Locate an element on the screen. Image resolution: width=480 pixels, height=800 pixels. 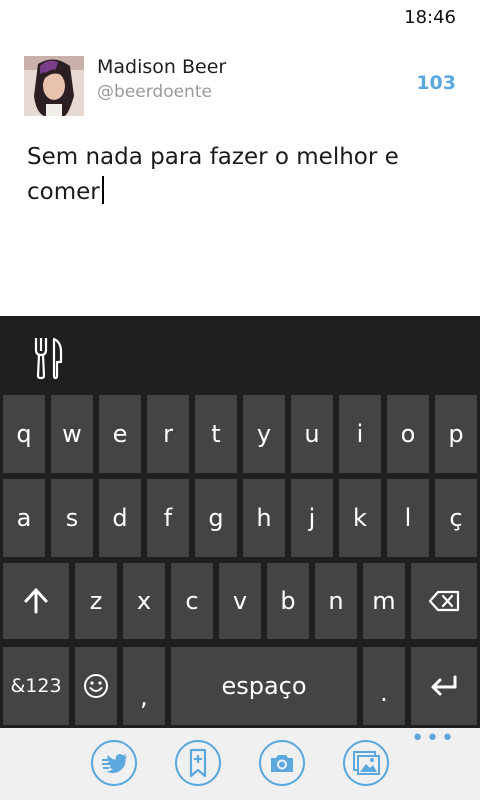
shift-key is located at coordinates (36, 601).